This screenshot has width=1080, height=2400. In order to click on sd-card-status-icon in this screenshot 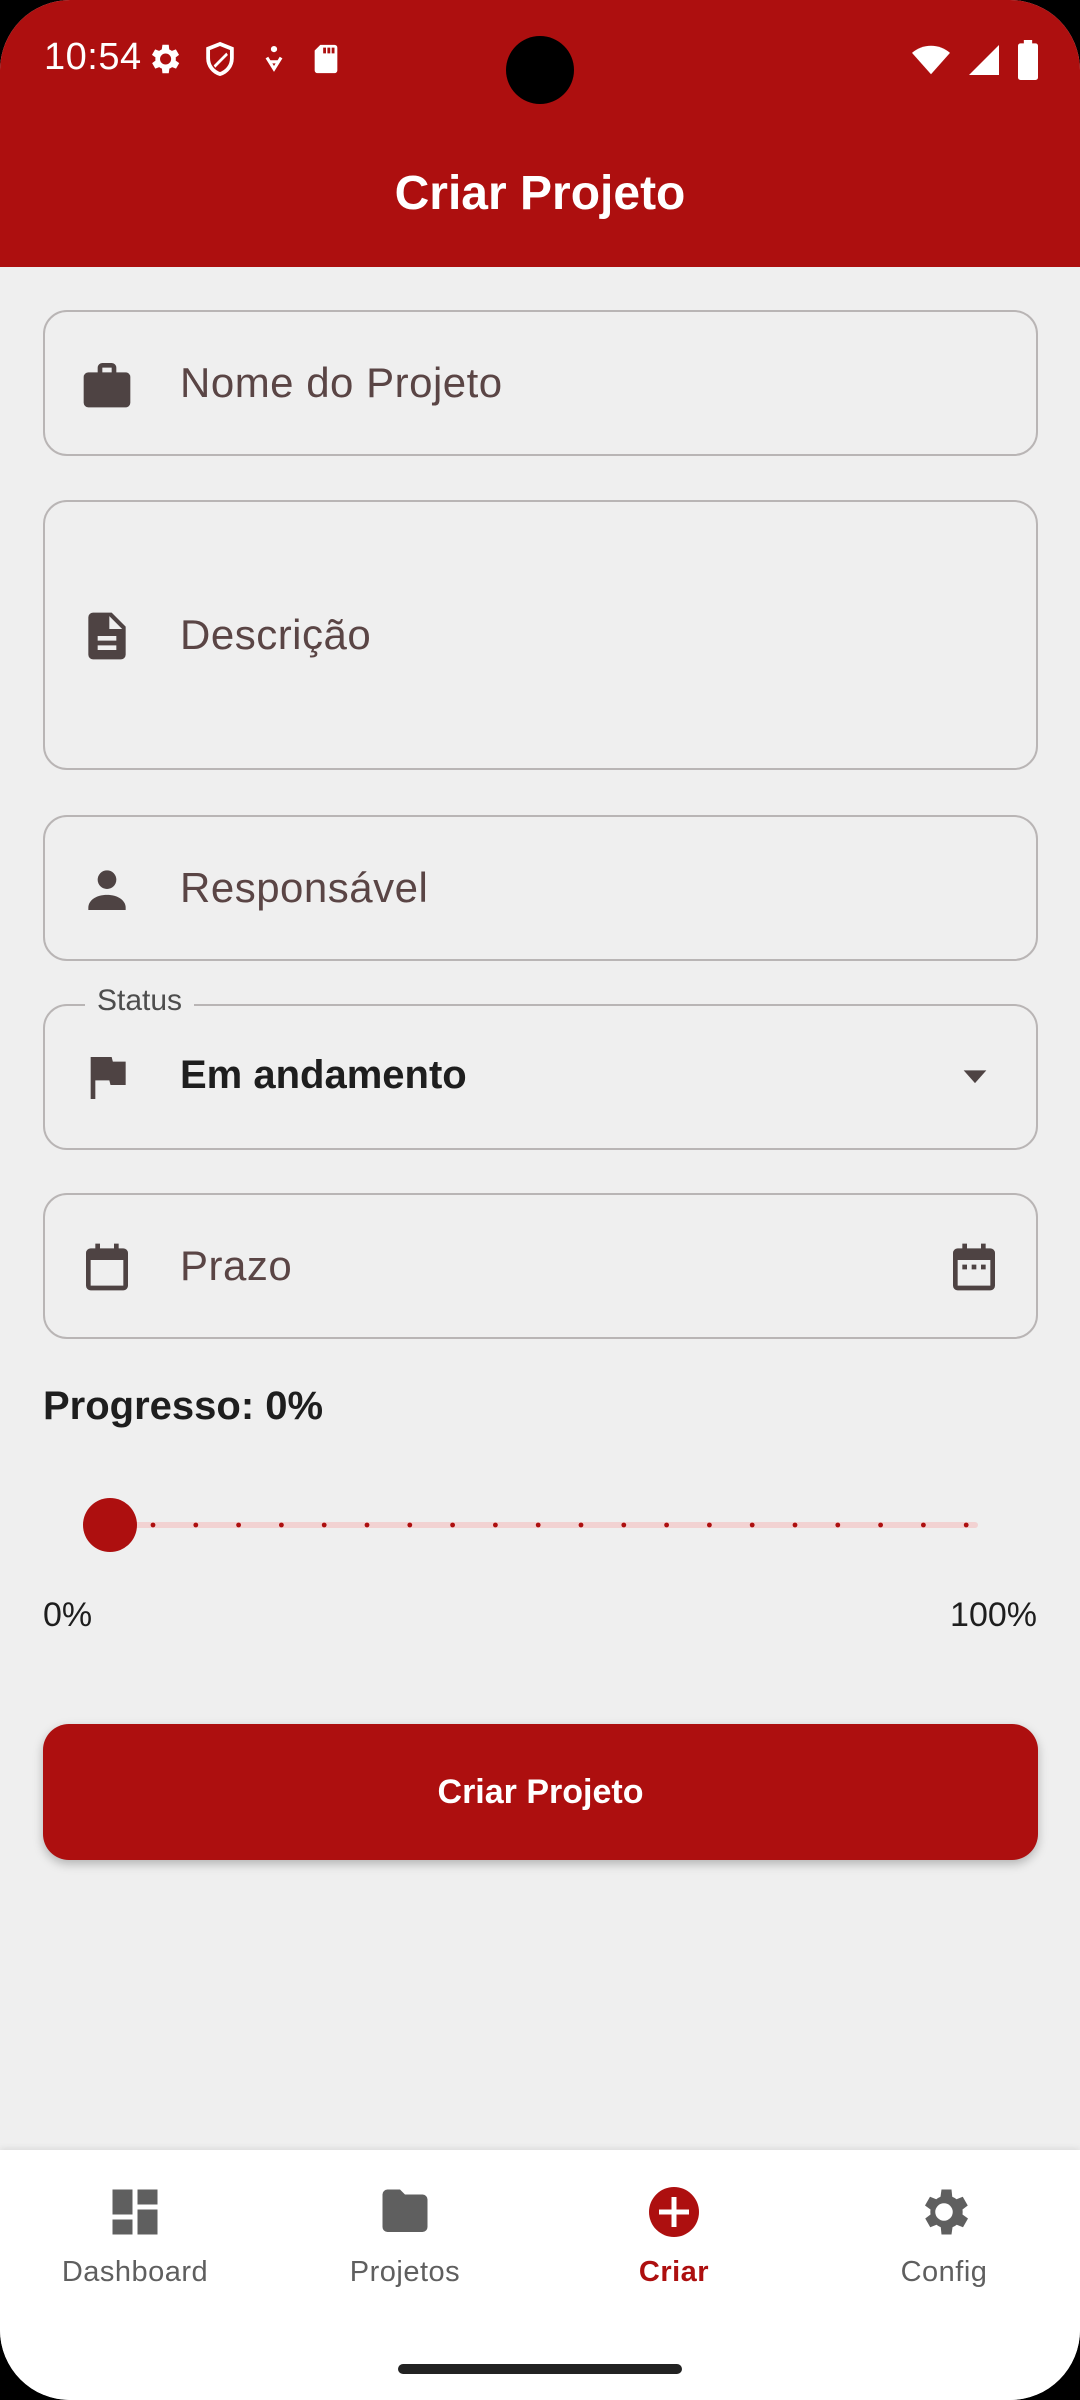, I will do `click(326, 59)`.